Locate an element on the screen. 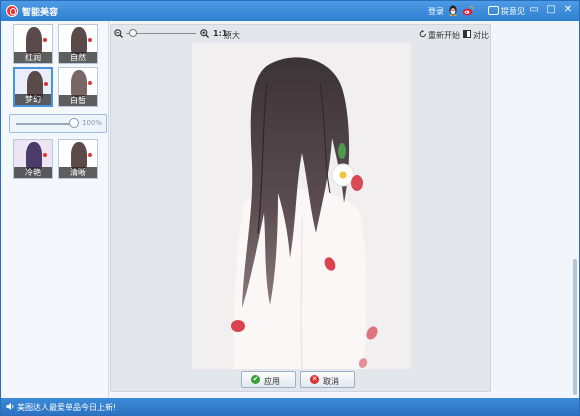 The height and width of the screenshot is (416, 580). effect-thumb-clear: 清晰 is located at coordinates (78, 159).